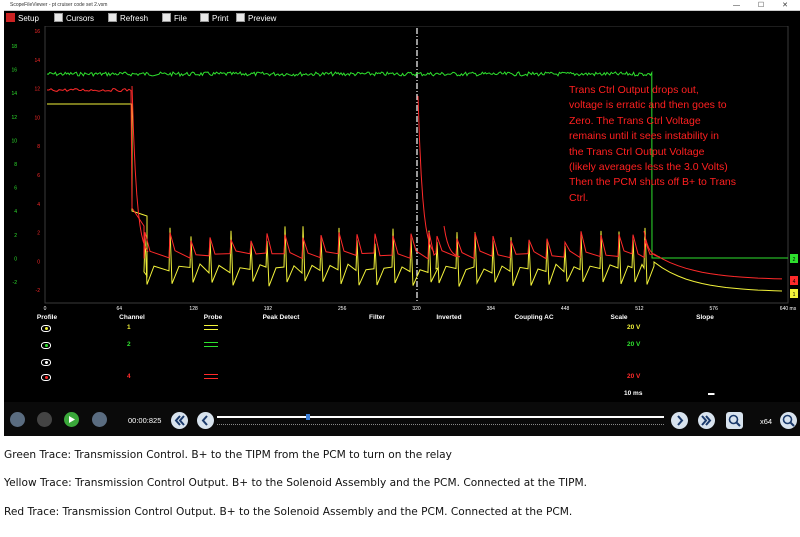 This screenshot has height=537, width=800. Describe the element at coordinates (129, 344) in the screenshot. I see `channel-number: 2` at that location.